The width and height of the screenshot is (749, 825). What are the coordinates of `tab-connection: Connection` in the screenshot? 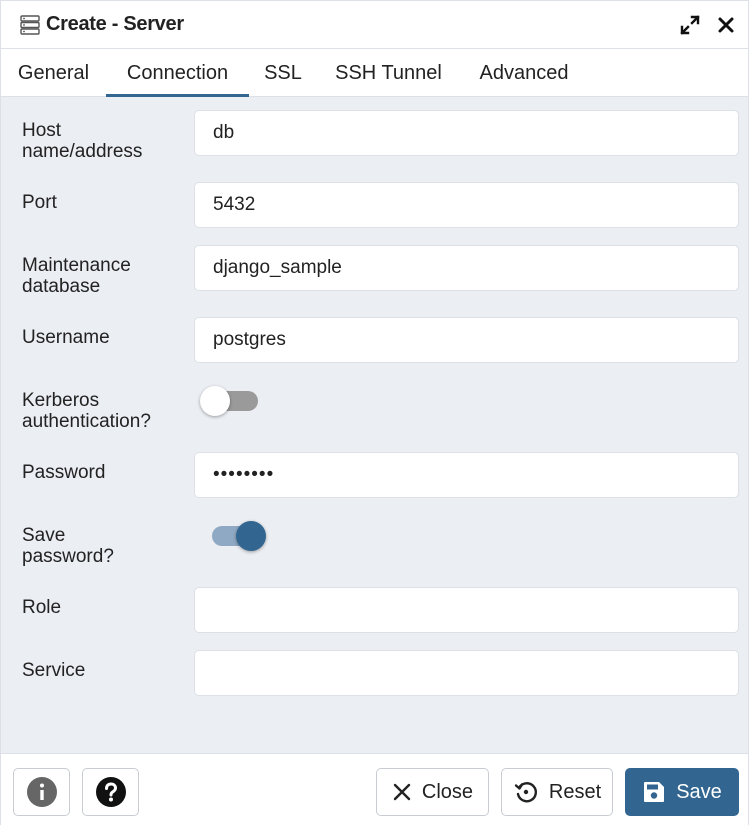 It's located at (177, 73).